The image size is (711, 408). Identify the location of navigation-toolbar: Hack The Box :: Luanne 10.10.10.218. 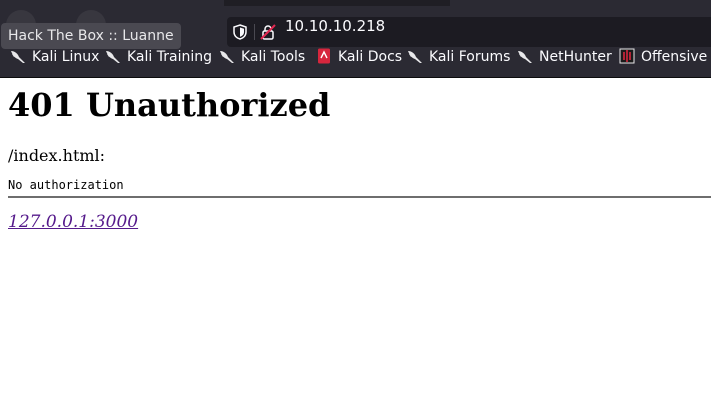
(355, 27).